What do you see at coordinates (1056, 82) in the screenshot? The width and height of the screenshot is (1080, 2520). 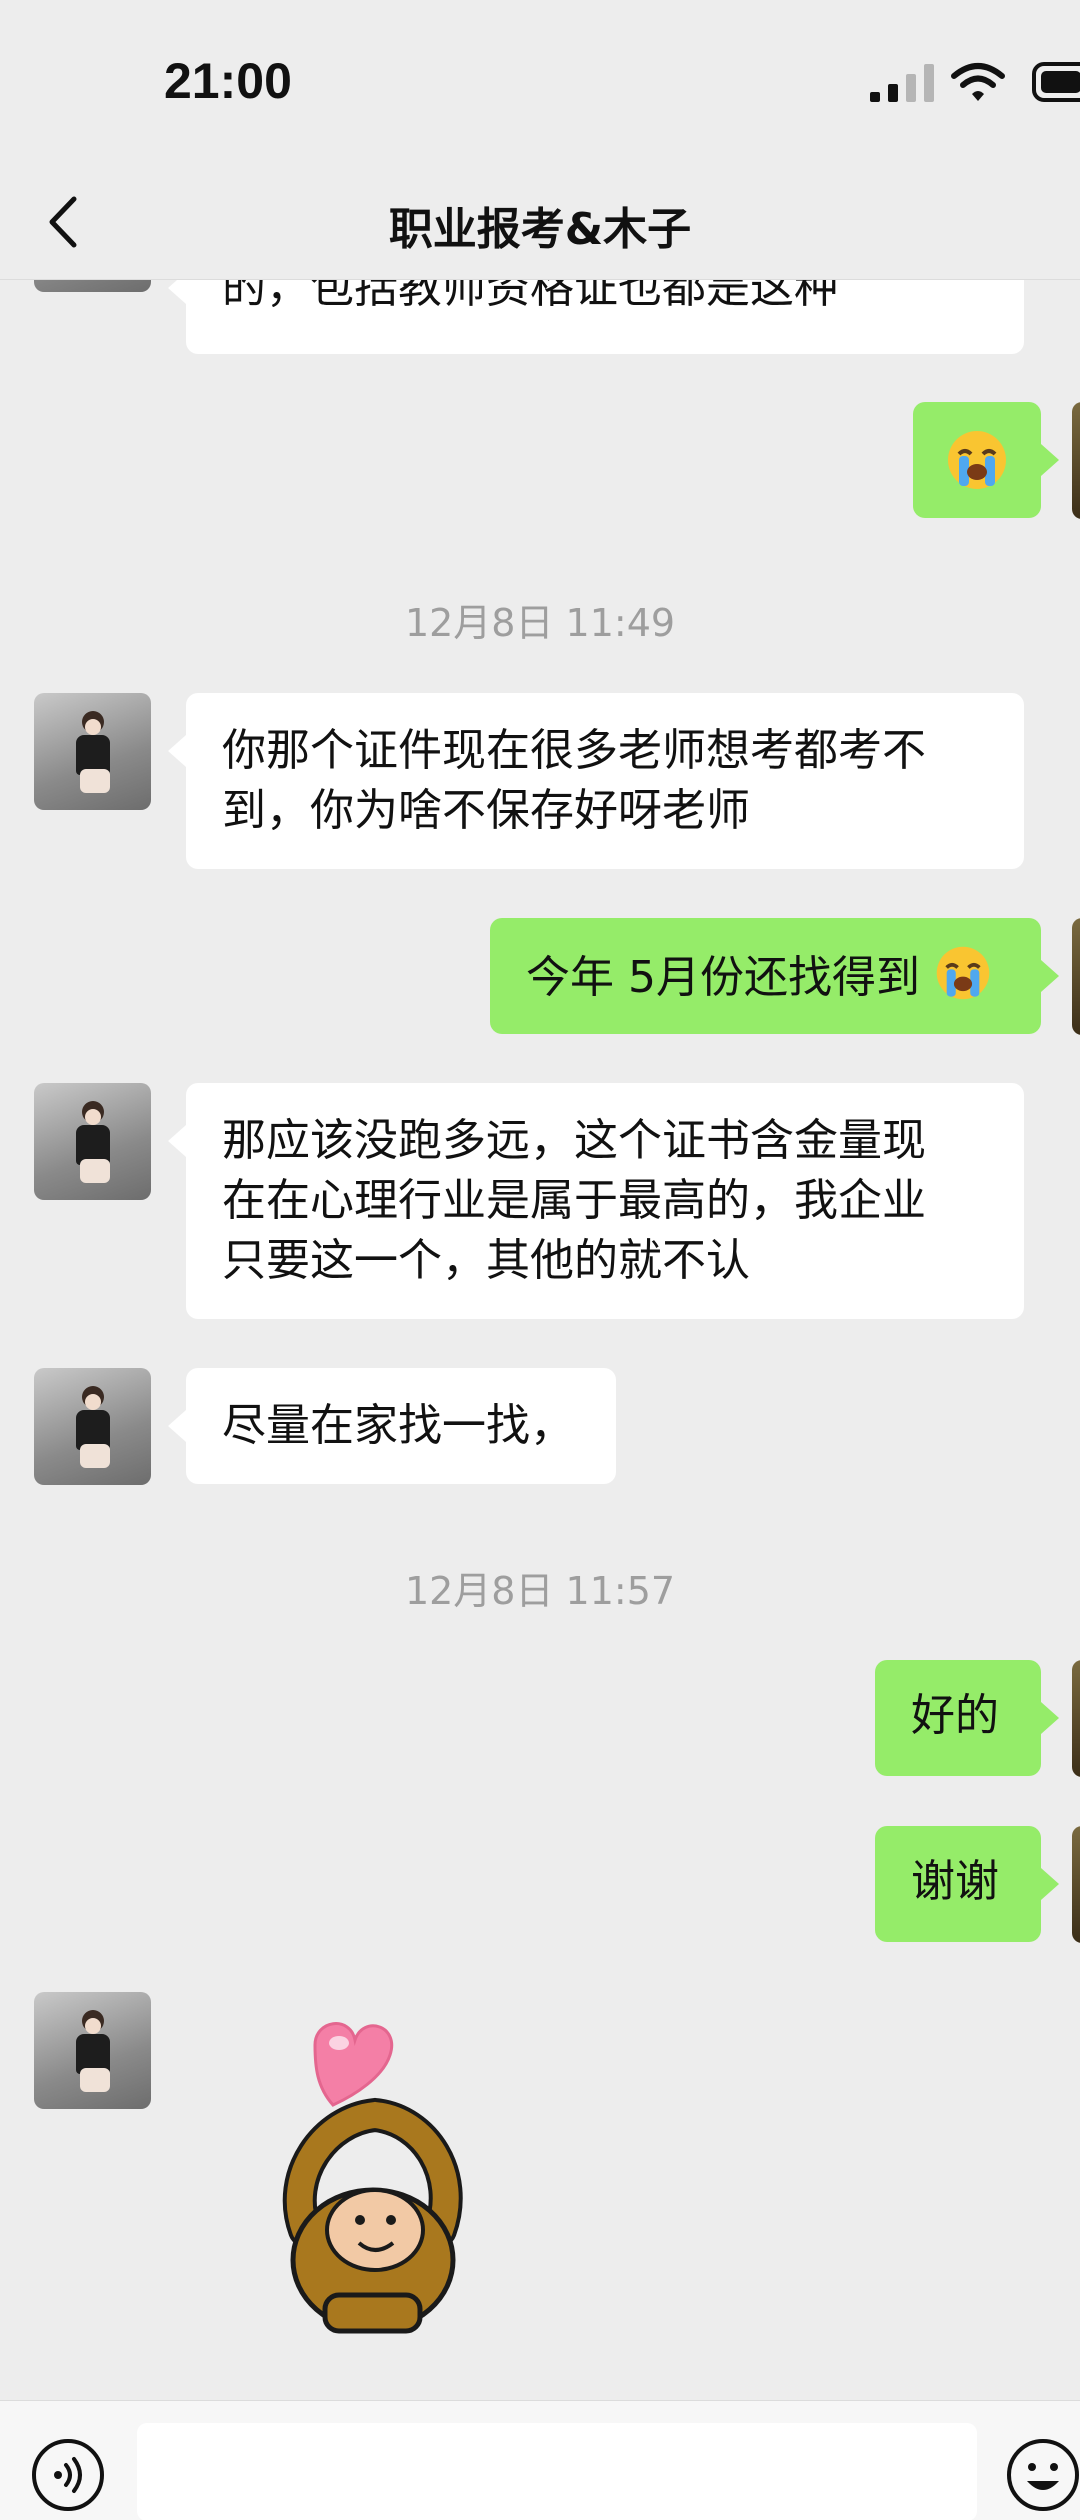 I see `battery-icon` at bounding box center [1056, 82].